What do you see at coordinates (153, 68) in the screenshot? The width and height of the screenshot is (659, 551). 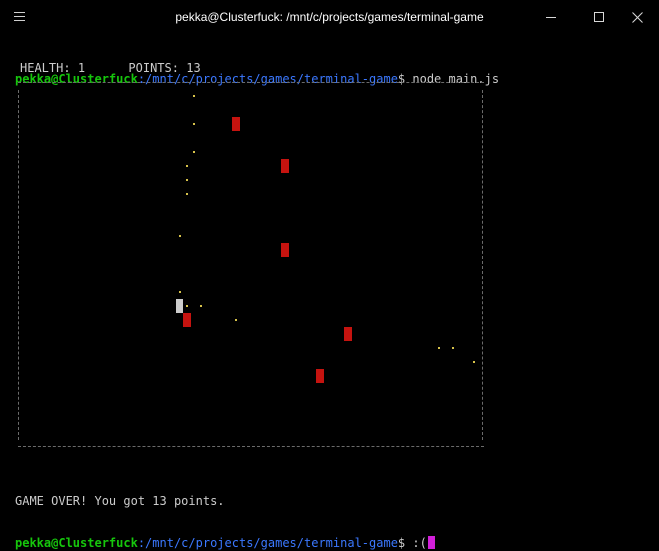 I see `points-label: POINTS:` at bounding box center [153, 68].